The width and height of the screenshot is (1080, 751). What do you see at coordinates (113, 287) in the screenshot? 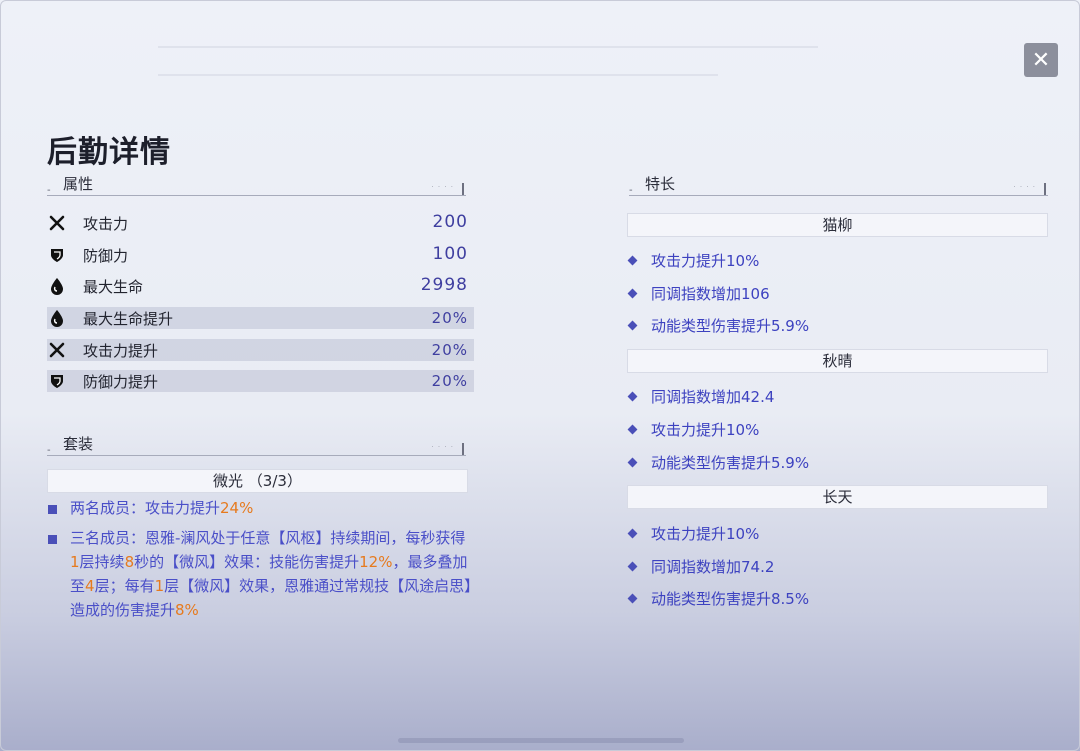
I see `attribute-label: 最大生命` at bounding box center [113, 287].